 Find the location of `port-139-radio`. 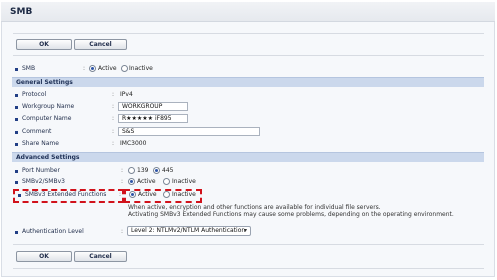

port-139-radio is located at coordinates (131, 170).